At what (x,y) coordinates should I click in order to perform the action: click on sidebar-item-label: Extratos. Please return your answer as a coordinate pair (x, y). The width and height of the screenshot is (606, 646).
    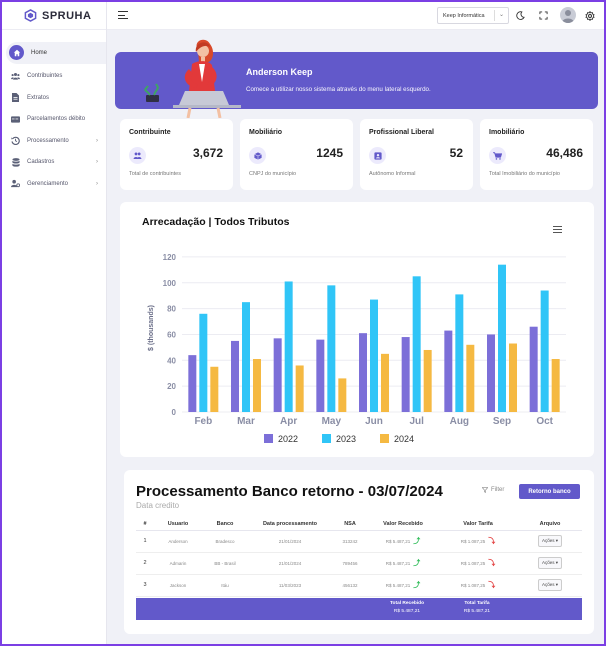
    Looking at the image, I should click on (38, 97).